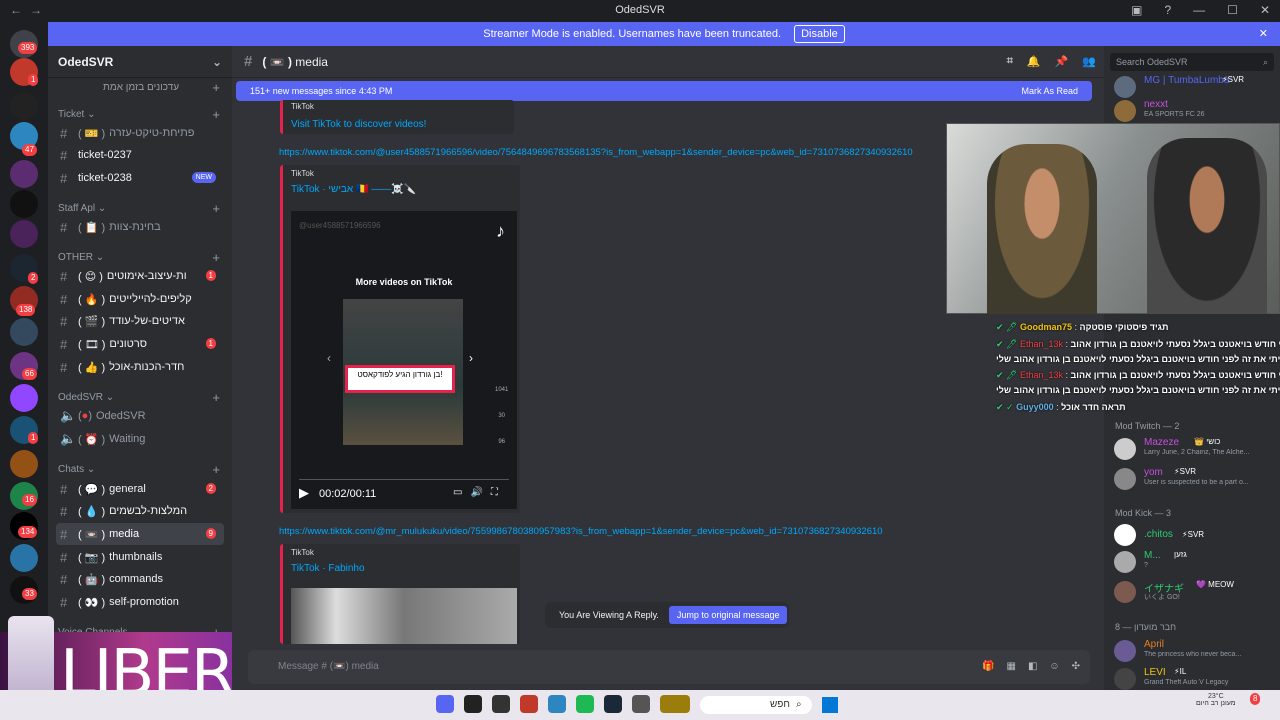  What do you see at coordinates (398, 124) in the screenshot?
I see `embed-title-link: Visit TikTok to discover videos!` at bounding box center [398, 124].